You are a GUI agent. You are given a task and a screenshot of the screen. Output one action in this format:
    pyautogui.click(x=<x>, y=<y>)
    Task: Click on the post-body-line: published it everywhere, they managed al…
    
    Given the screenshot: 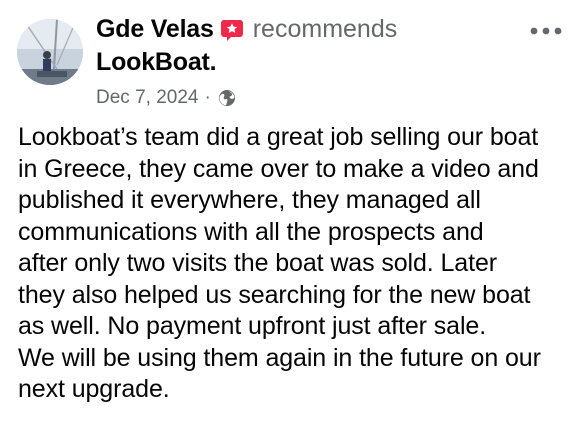 What is the action you would take?
    pyautogui.click(x=249, y=200)
    